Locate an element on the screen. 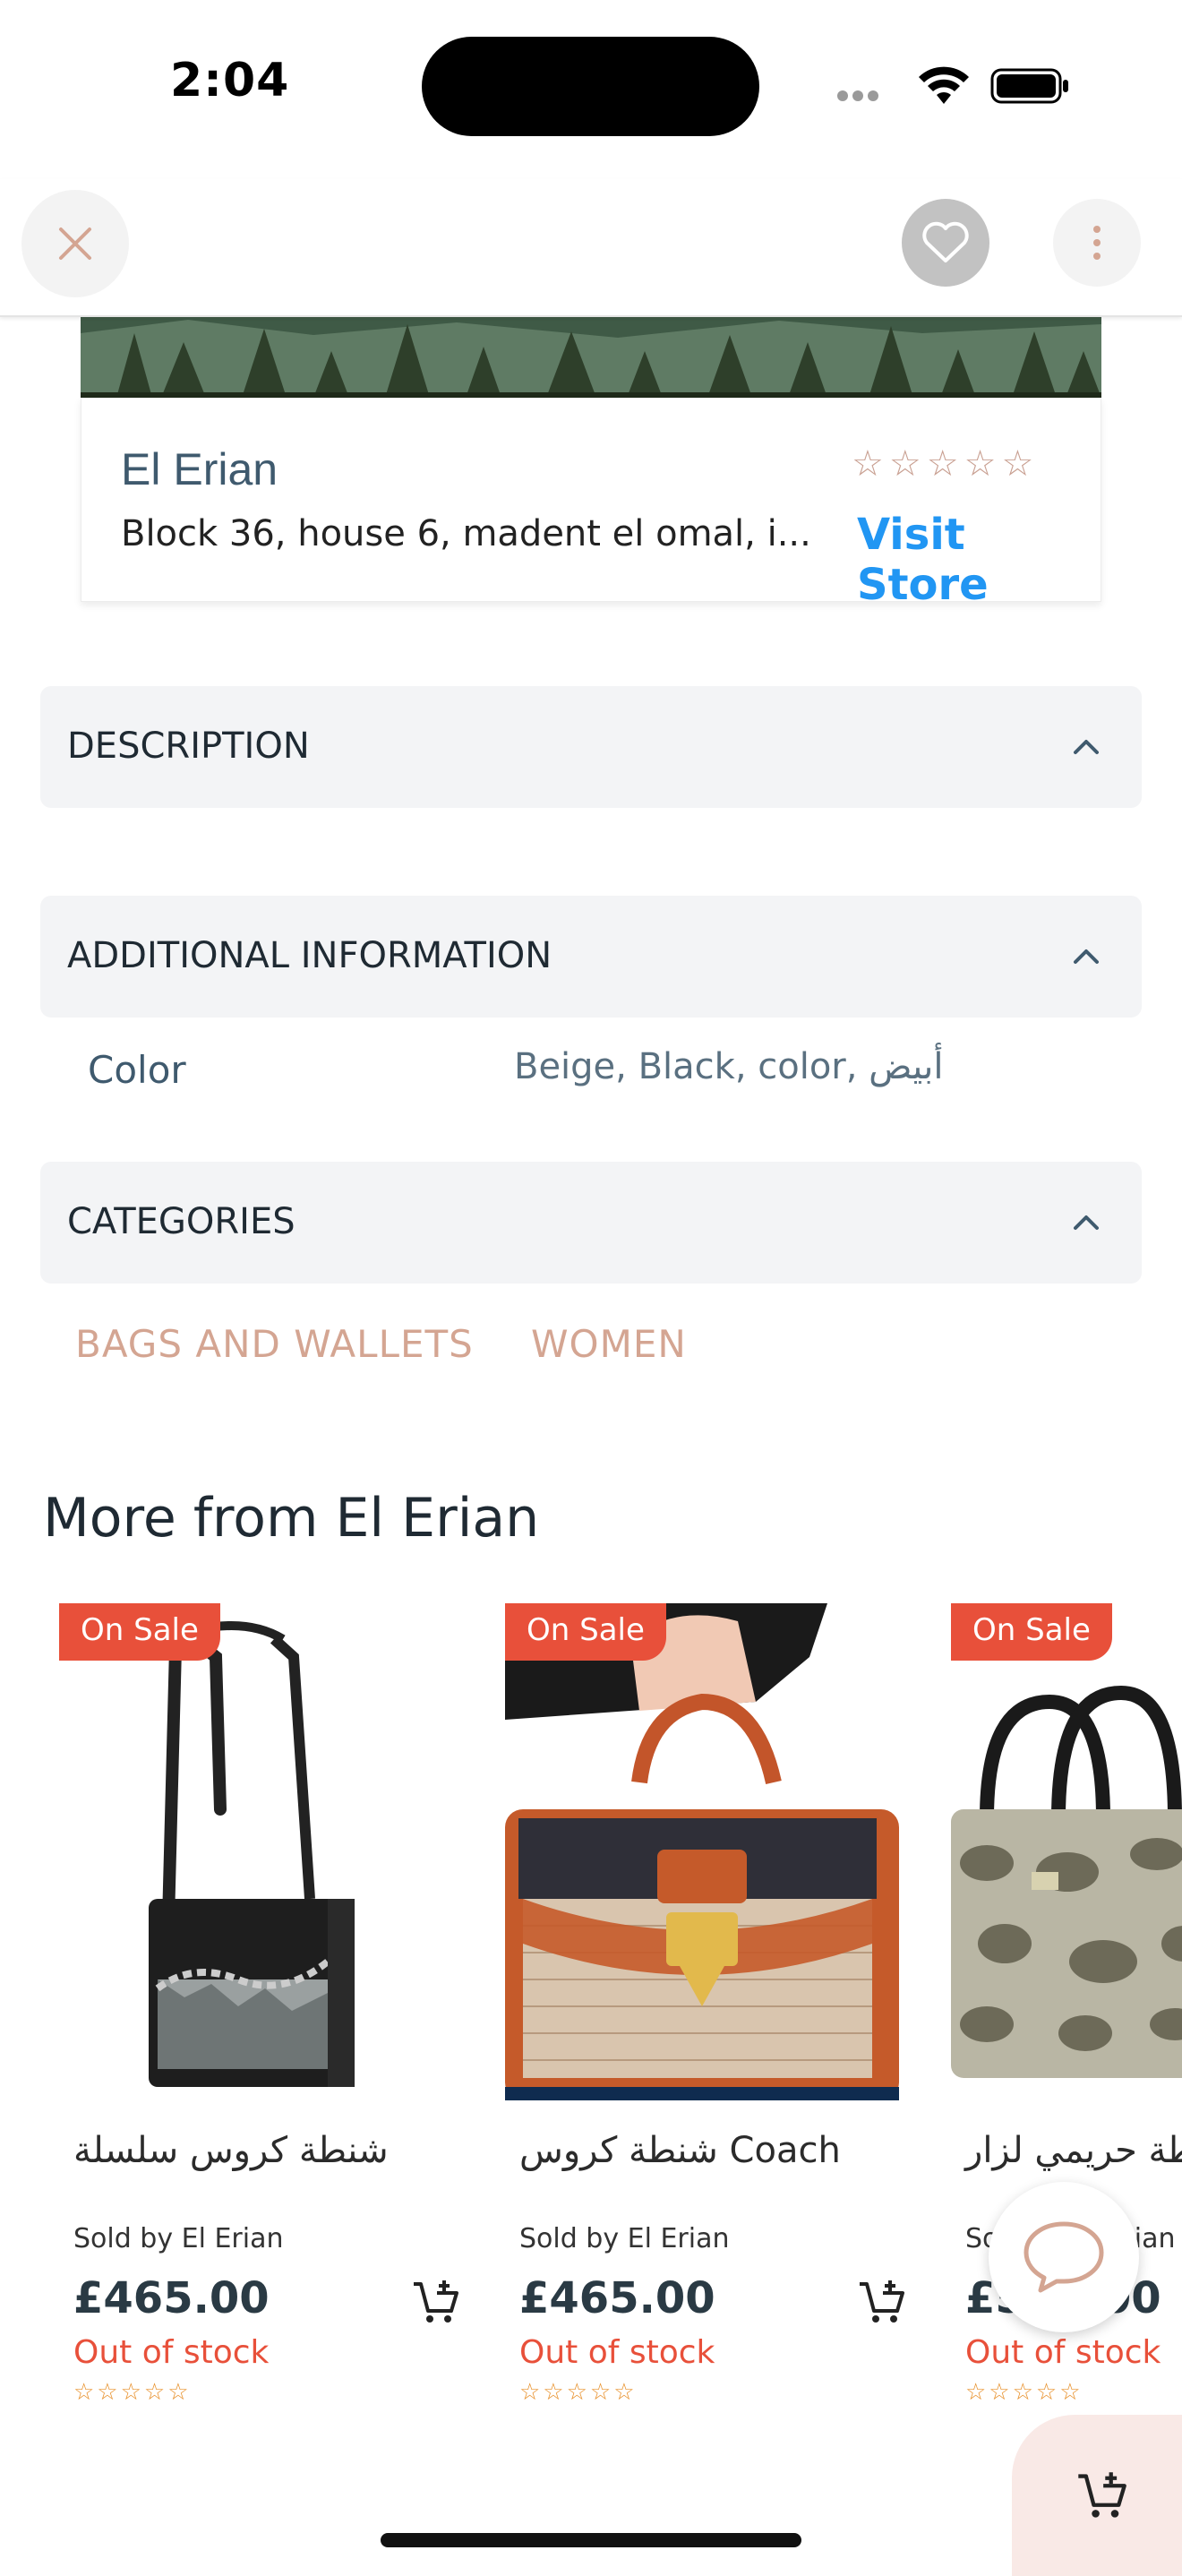 This screenshot has width=1182, height=2576. heart-icon is located at coordinates (946, 241).